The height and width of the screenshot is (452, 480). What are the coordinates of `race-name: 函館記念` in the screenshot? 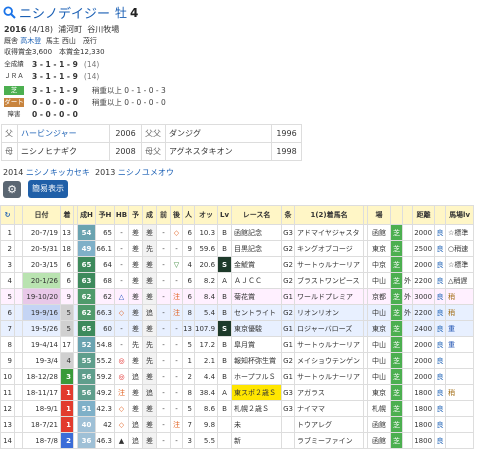 It's located at (257, 232).